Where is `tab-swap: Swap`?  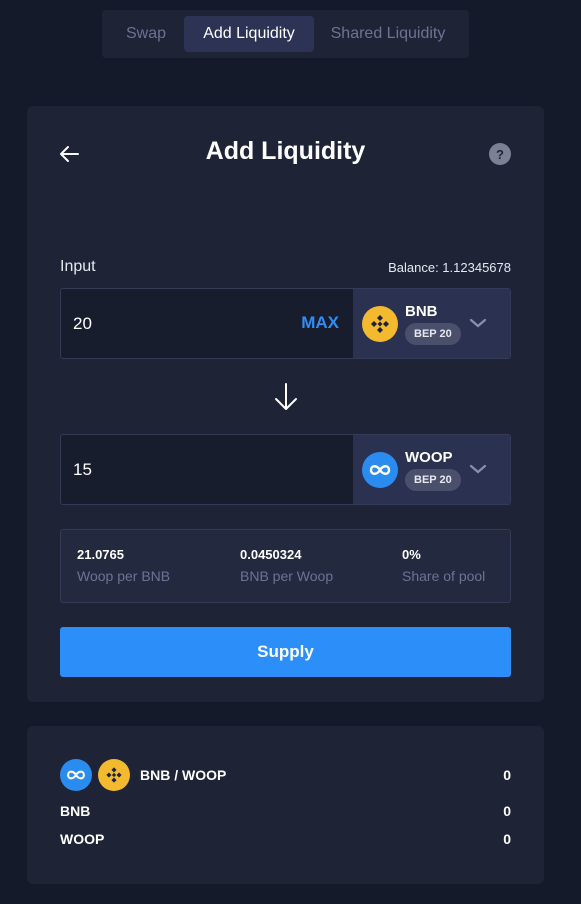 tab-swap: Swap is located at coordinates (146, 34).